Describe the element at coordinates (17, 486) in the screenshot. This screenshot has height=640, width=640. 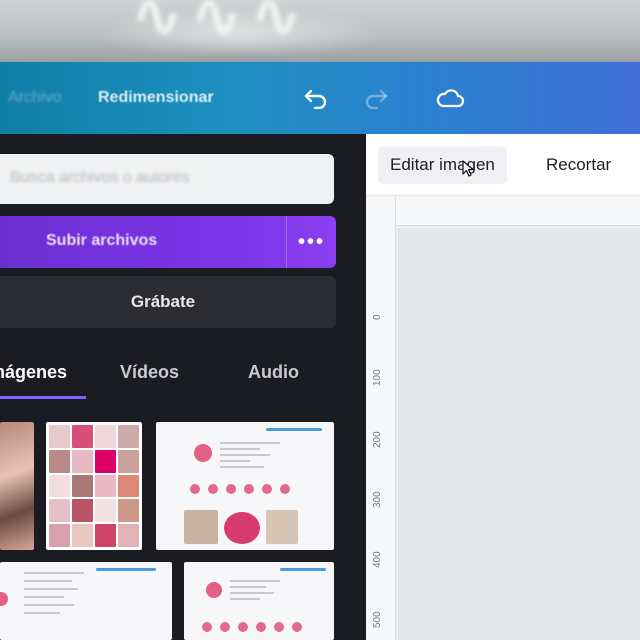
I see `image-thumbnail` at that location.